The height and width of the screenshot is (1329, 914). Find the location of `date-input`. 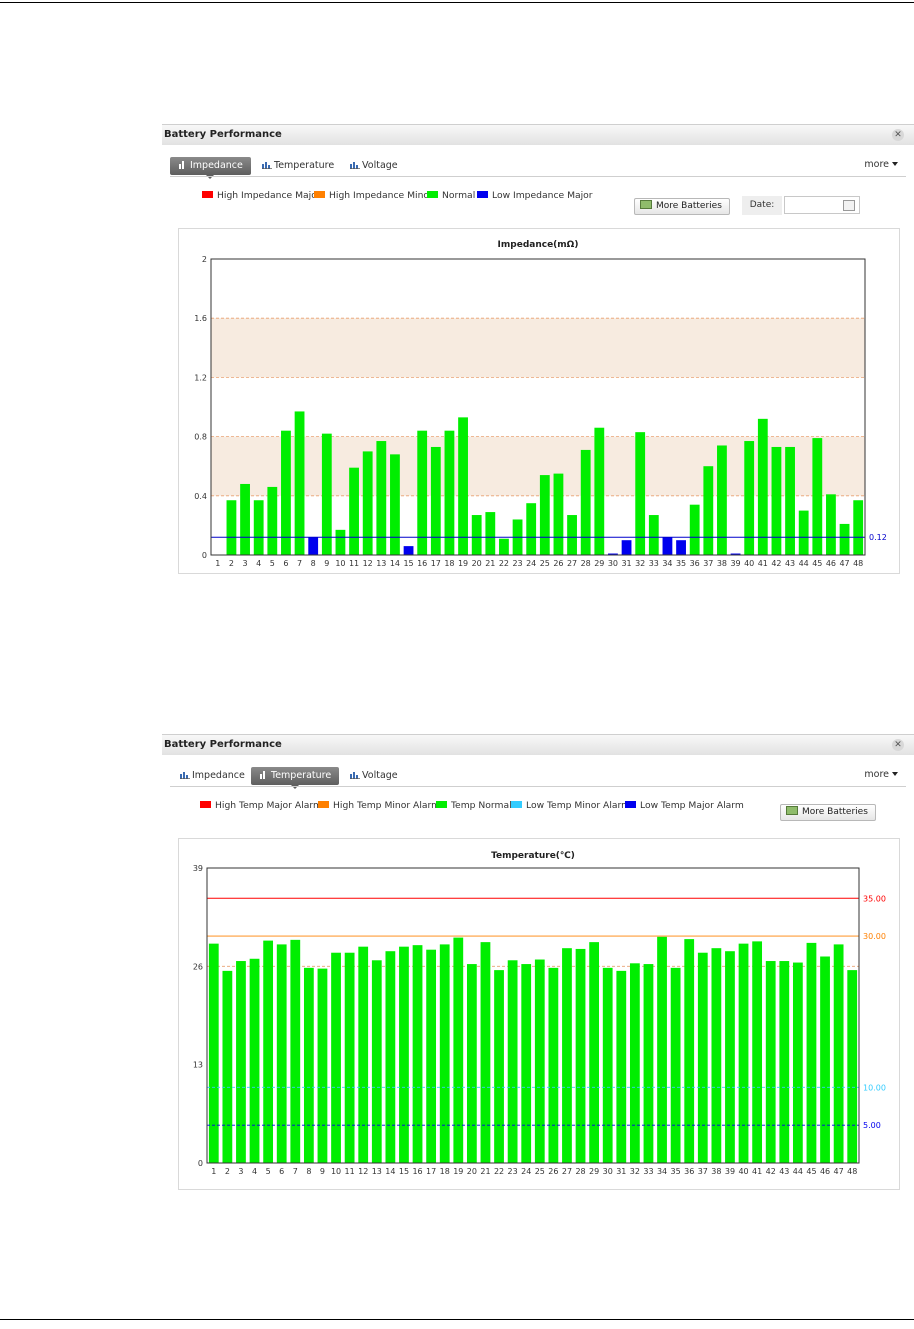

date-input is located at coordinates (822, 205).